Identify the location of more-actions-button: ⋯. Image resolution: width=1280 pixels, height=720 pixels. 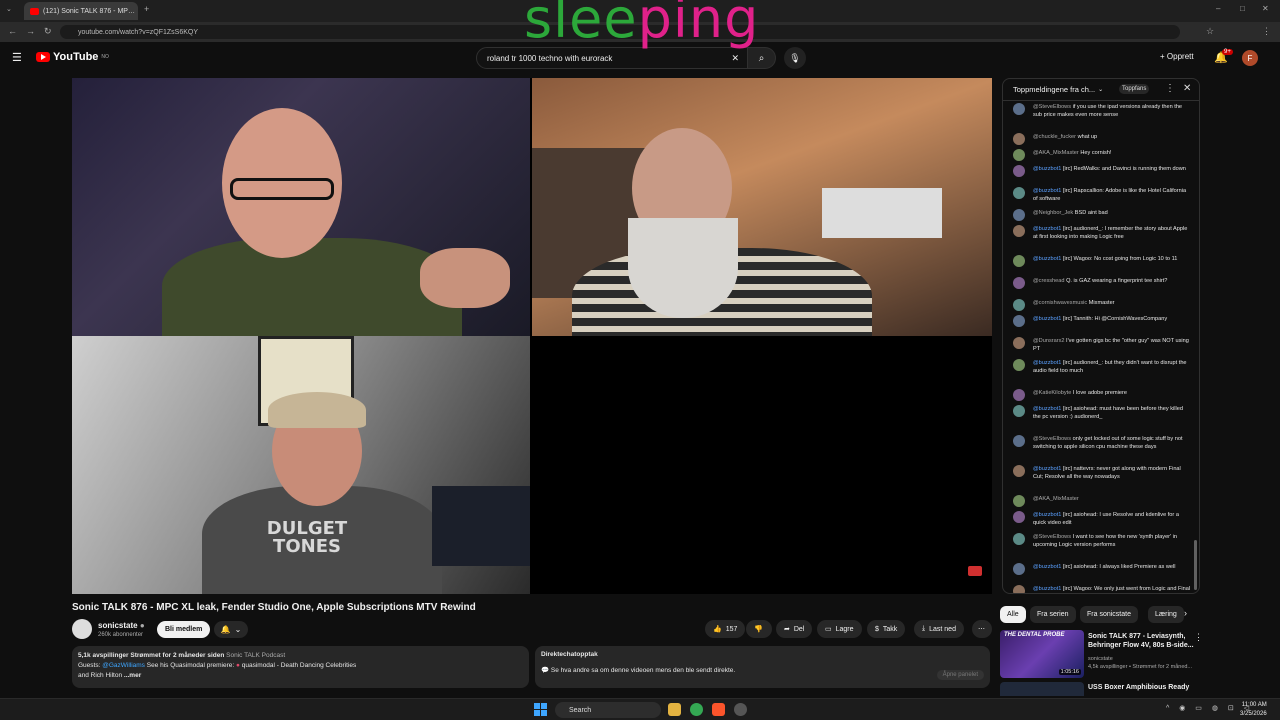
(982, 629).